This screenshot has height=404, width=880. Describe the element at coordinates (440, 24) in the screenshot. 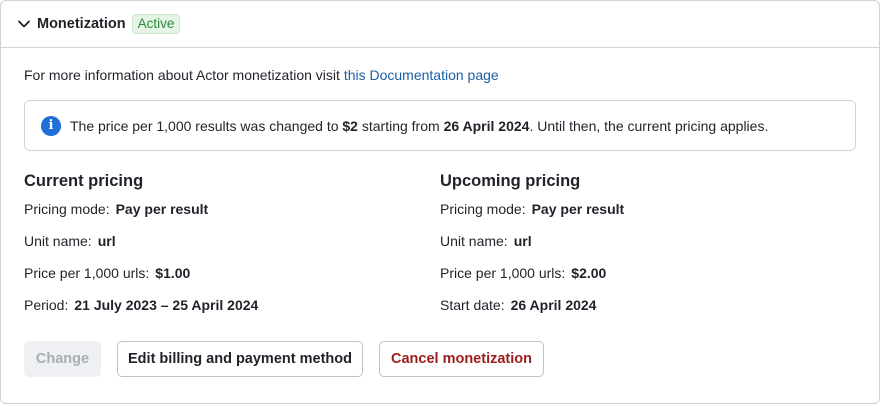

I see `panel-header: Monetization Active` at that location.